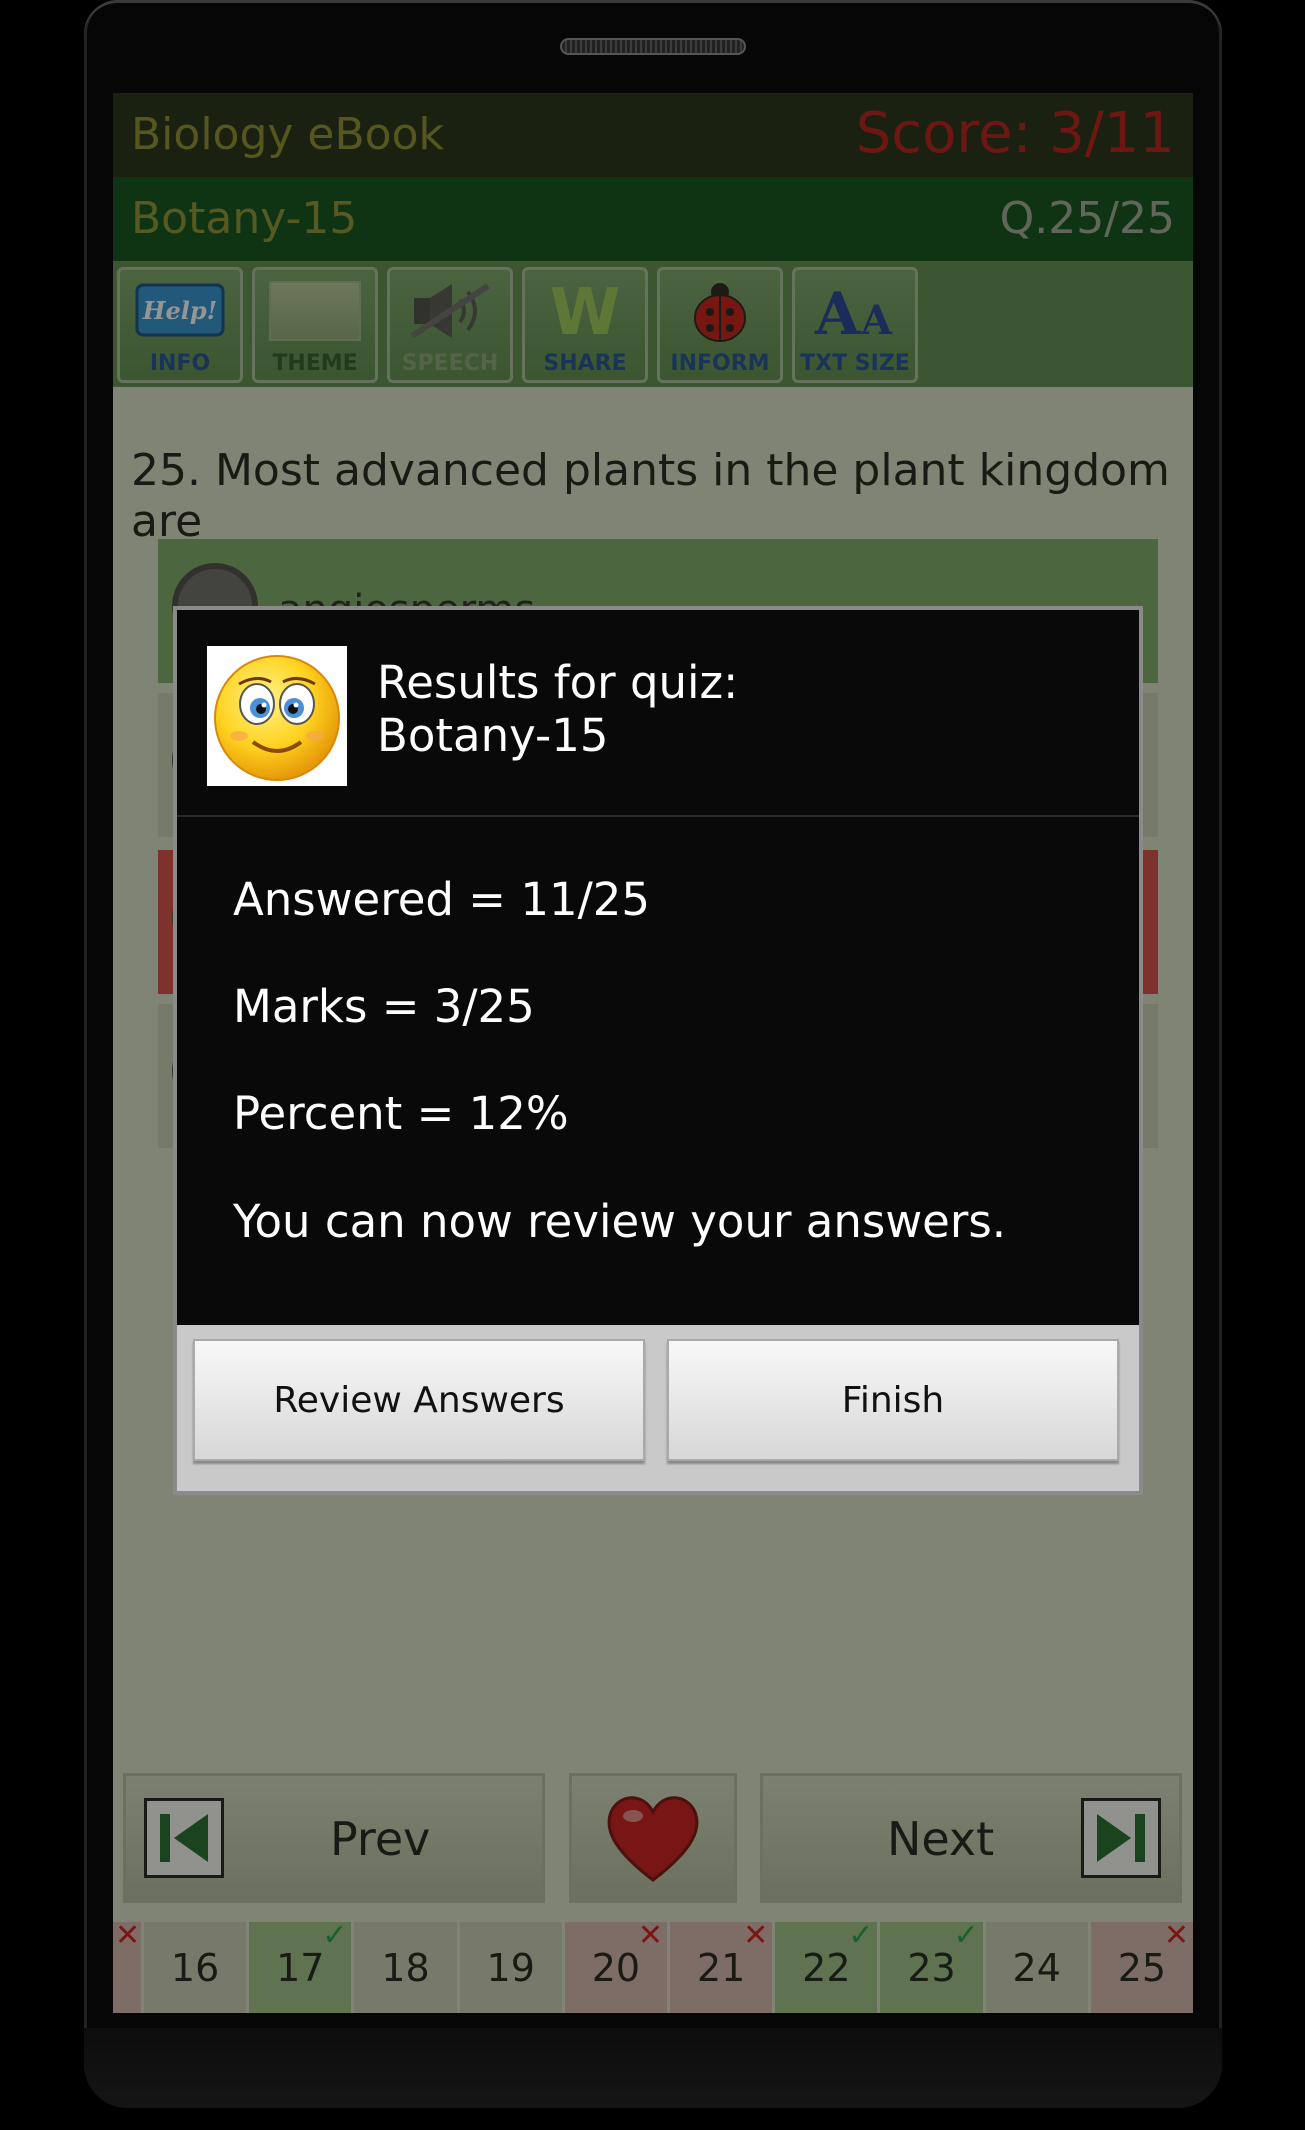  Describe the element at coordinates (384, 1006) in the screenshot. I see `marks-text: Marks = 3/25` at that location.